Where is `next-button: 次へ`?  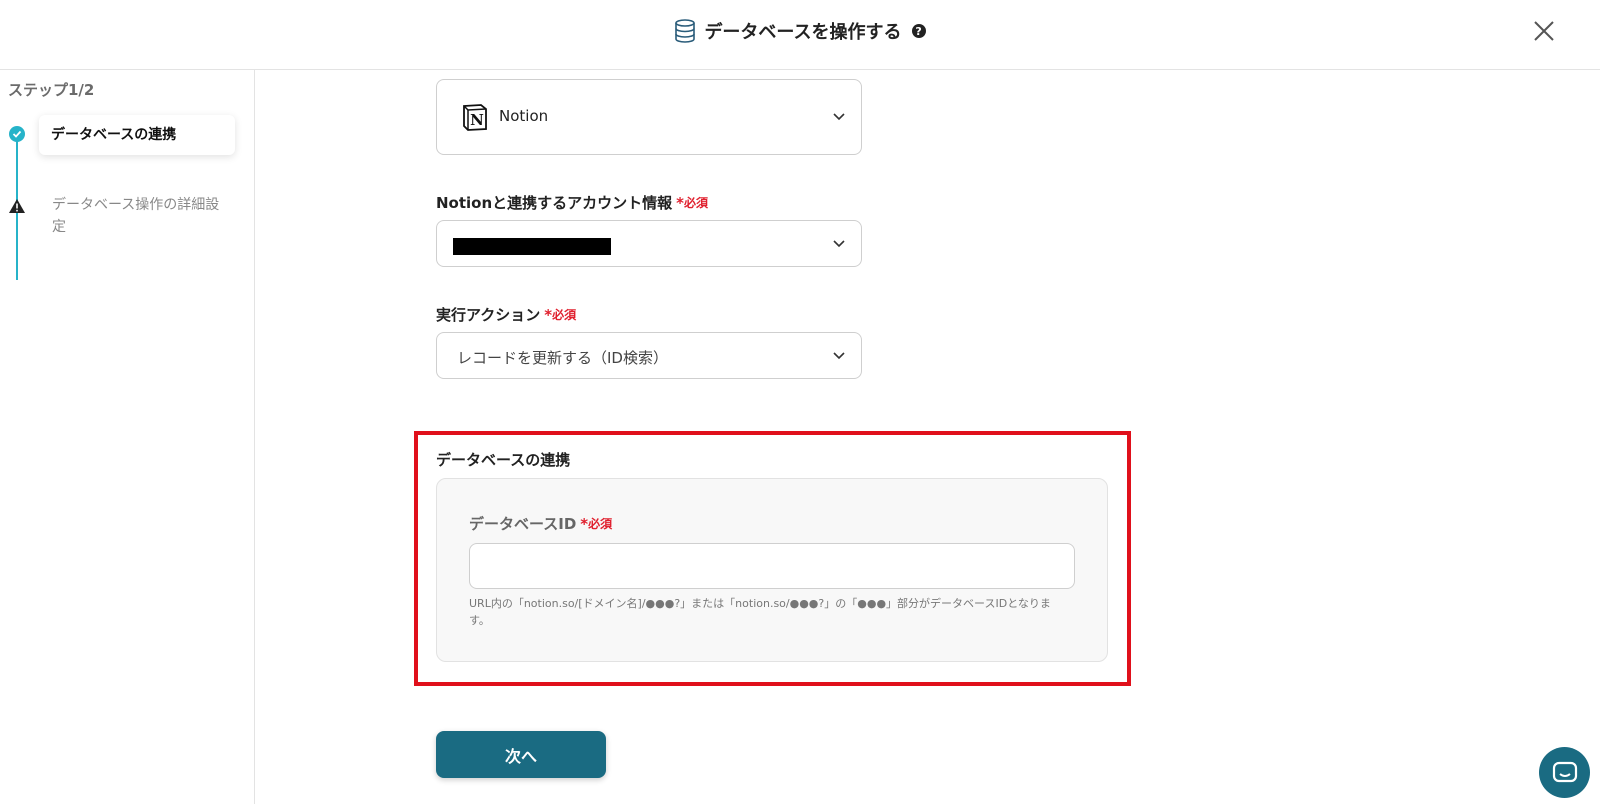 next-button: 次へ is located at coordinates (521, 754).